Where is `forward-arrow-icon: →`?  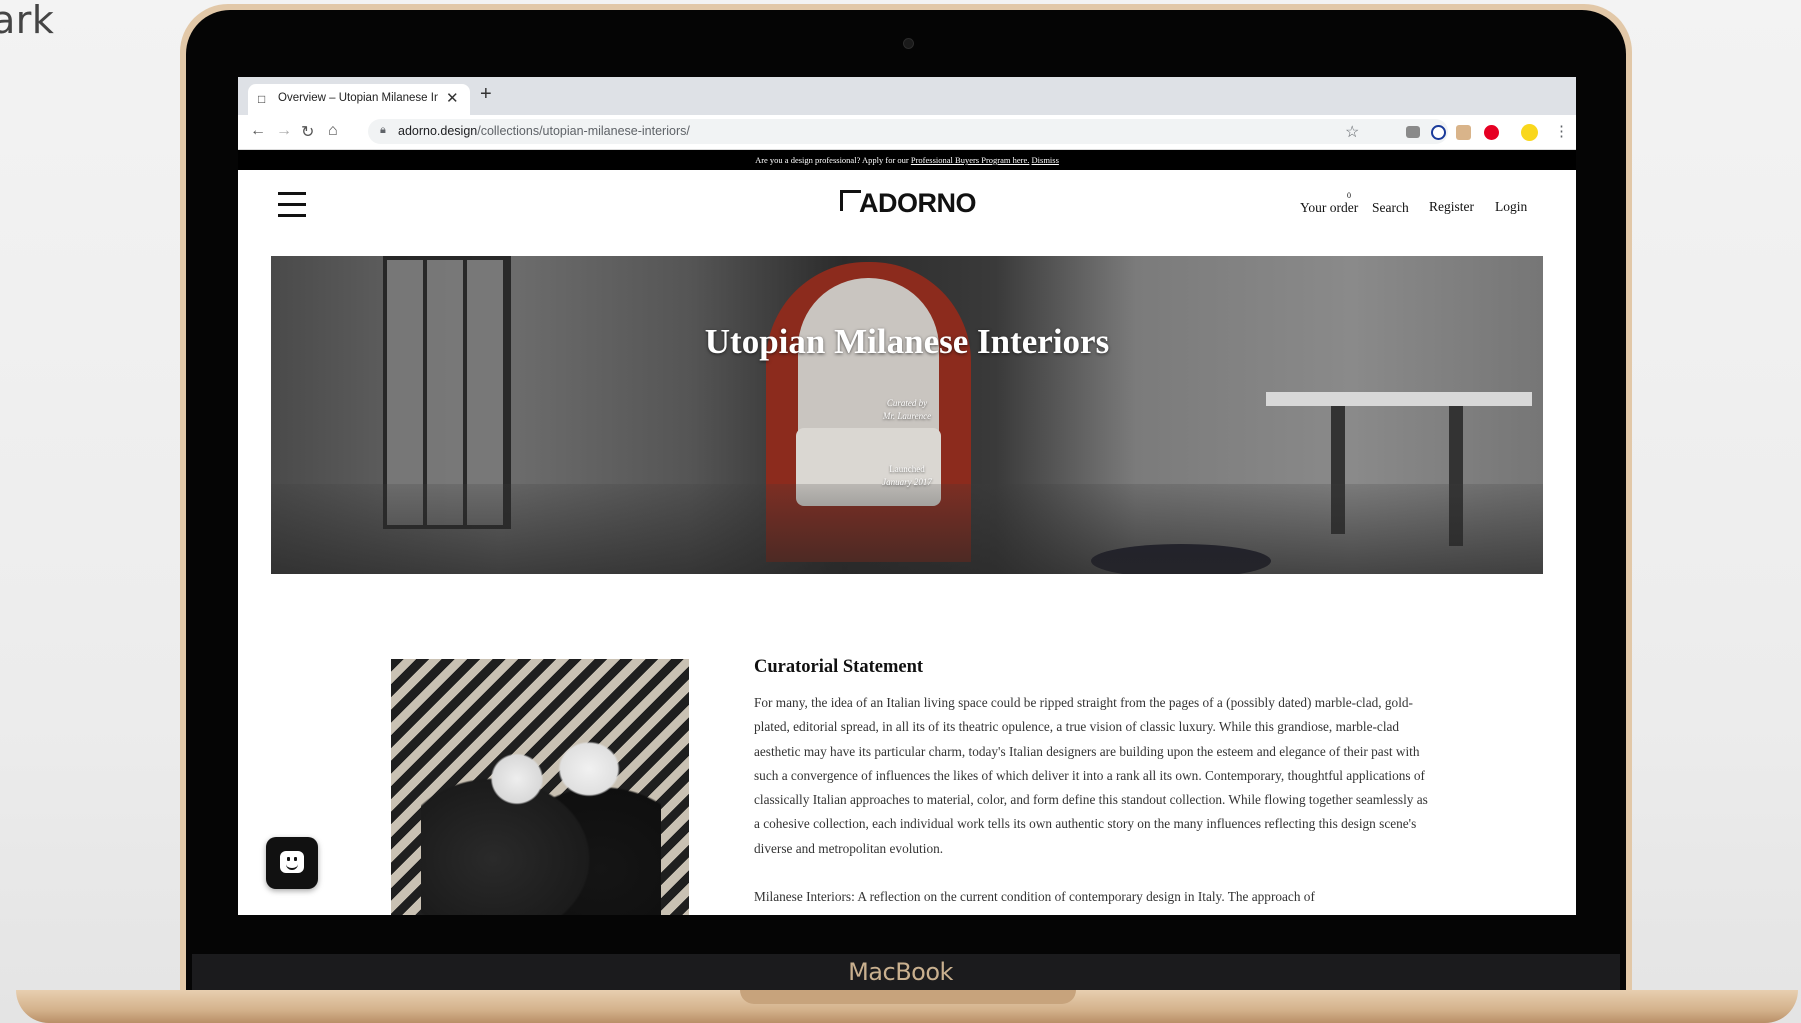
forward-arrow-icon: → is located at coordinates (284, 131).